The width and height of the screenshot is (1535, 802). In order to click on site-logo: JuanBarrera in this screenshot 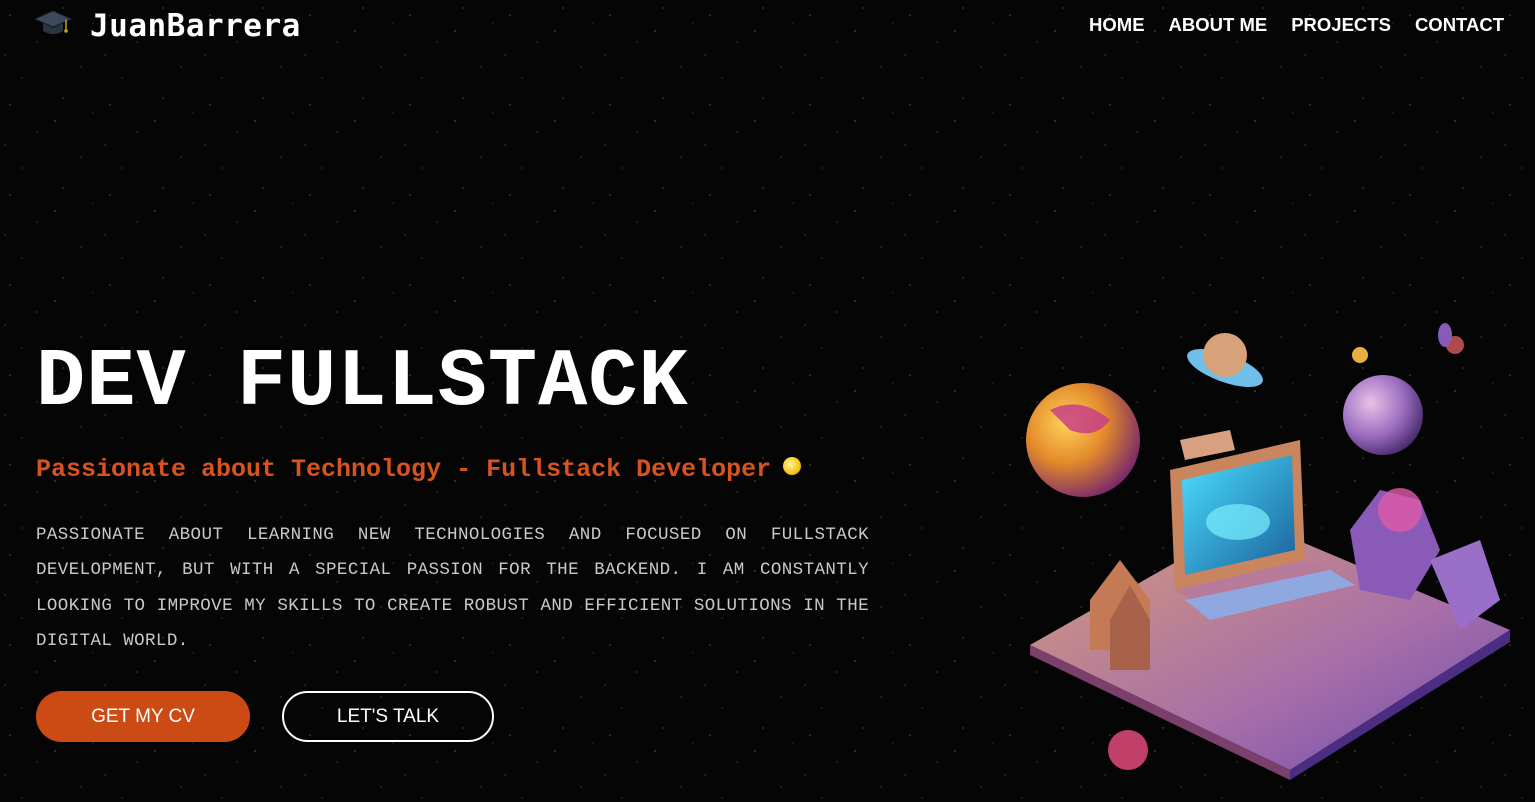, I will do `click(167, 26)`.